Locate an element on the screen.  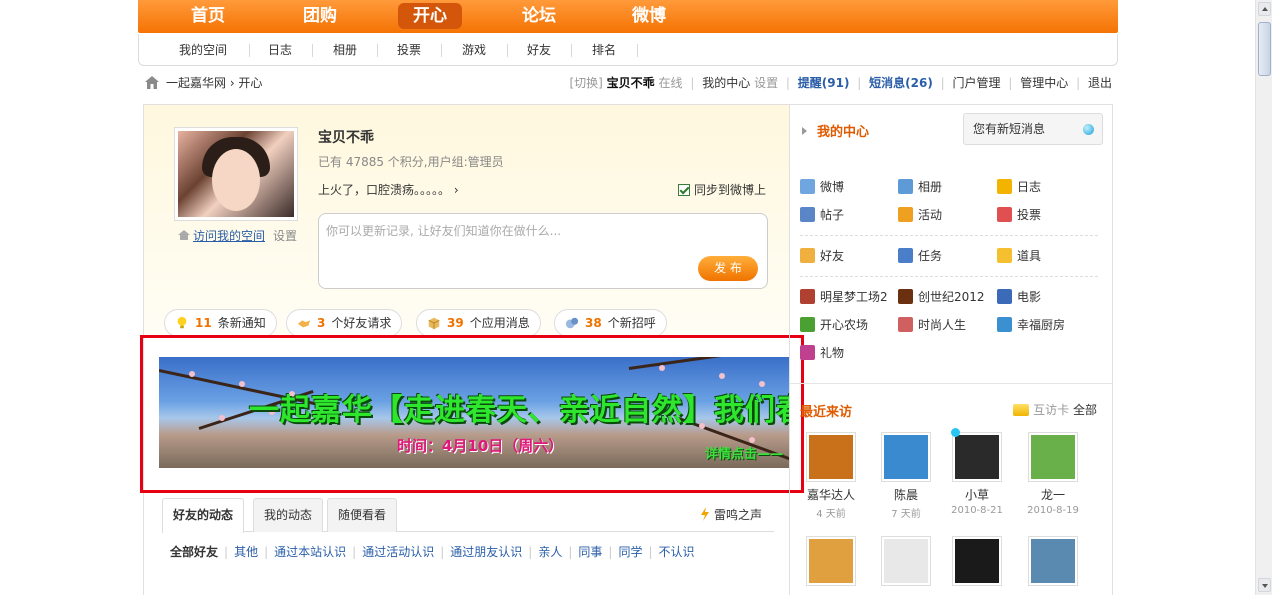
filter-unknown: 不认识 is located at coordinates (677, 552).